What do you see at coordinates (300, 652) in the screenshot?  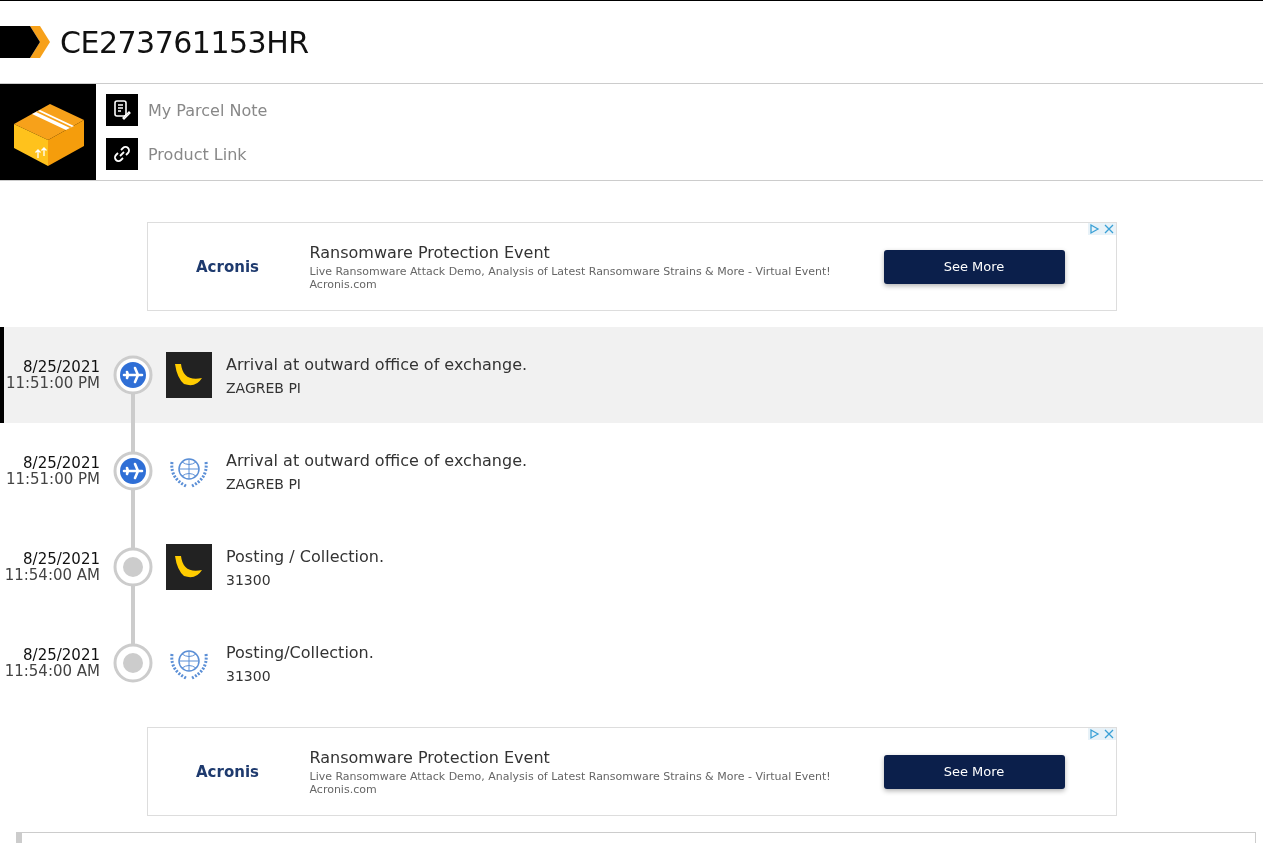 I see `event-description: Posting/Collection.` at bounding box center [300, 652].